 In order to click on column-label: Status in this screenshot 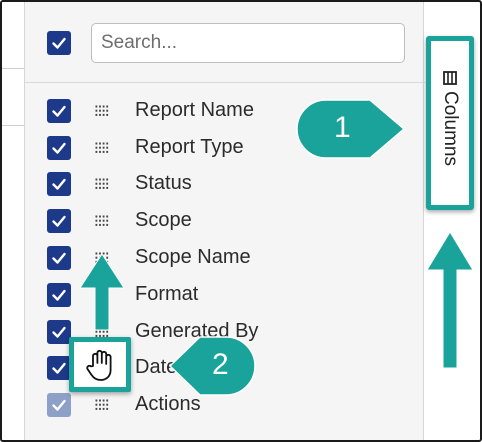, I will do `click(163, 183)`.